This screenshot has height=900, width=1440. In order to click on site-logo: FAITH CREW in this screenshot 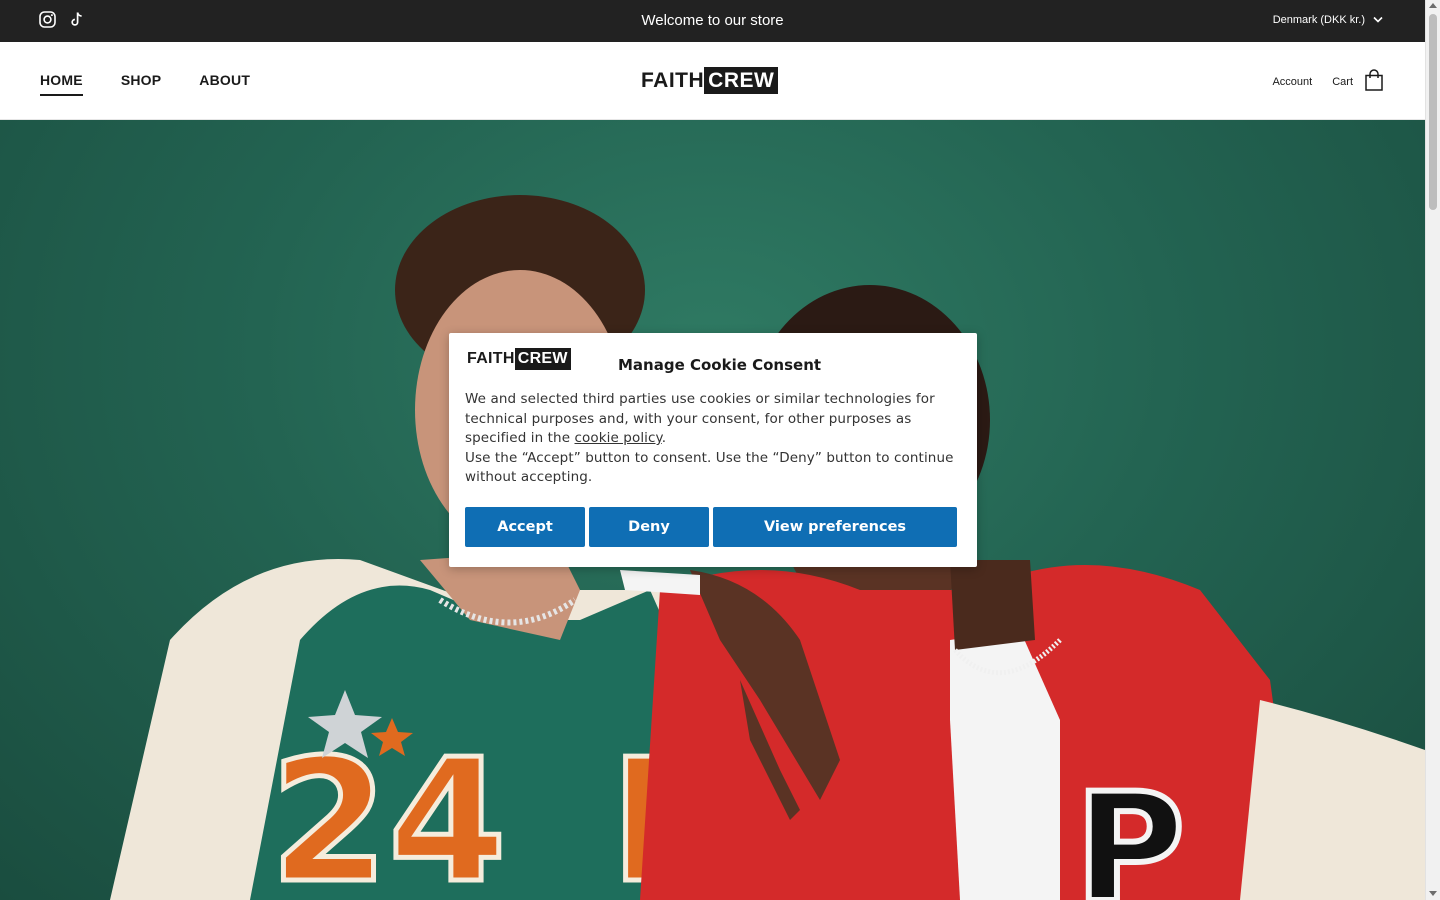, I will do `click(710, 80)`.